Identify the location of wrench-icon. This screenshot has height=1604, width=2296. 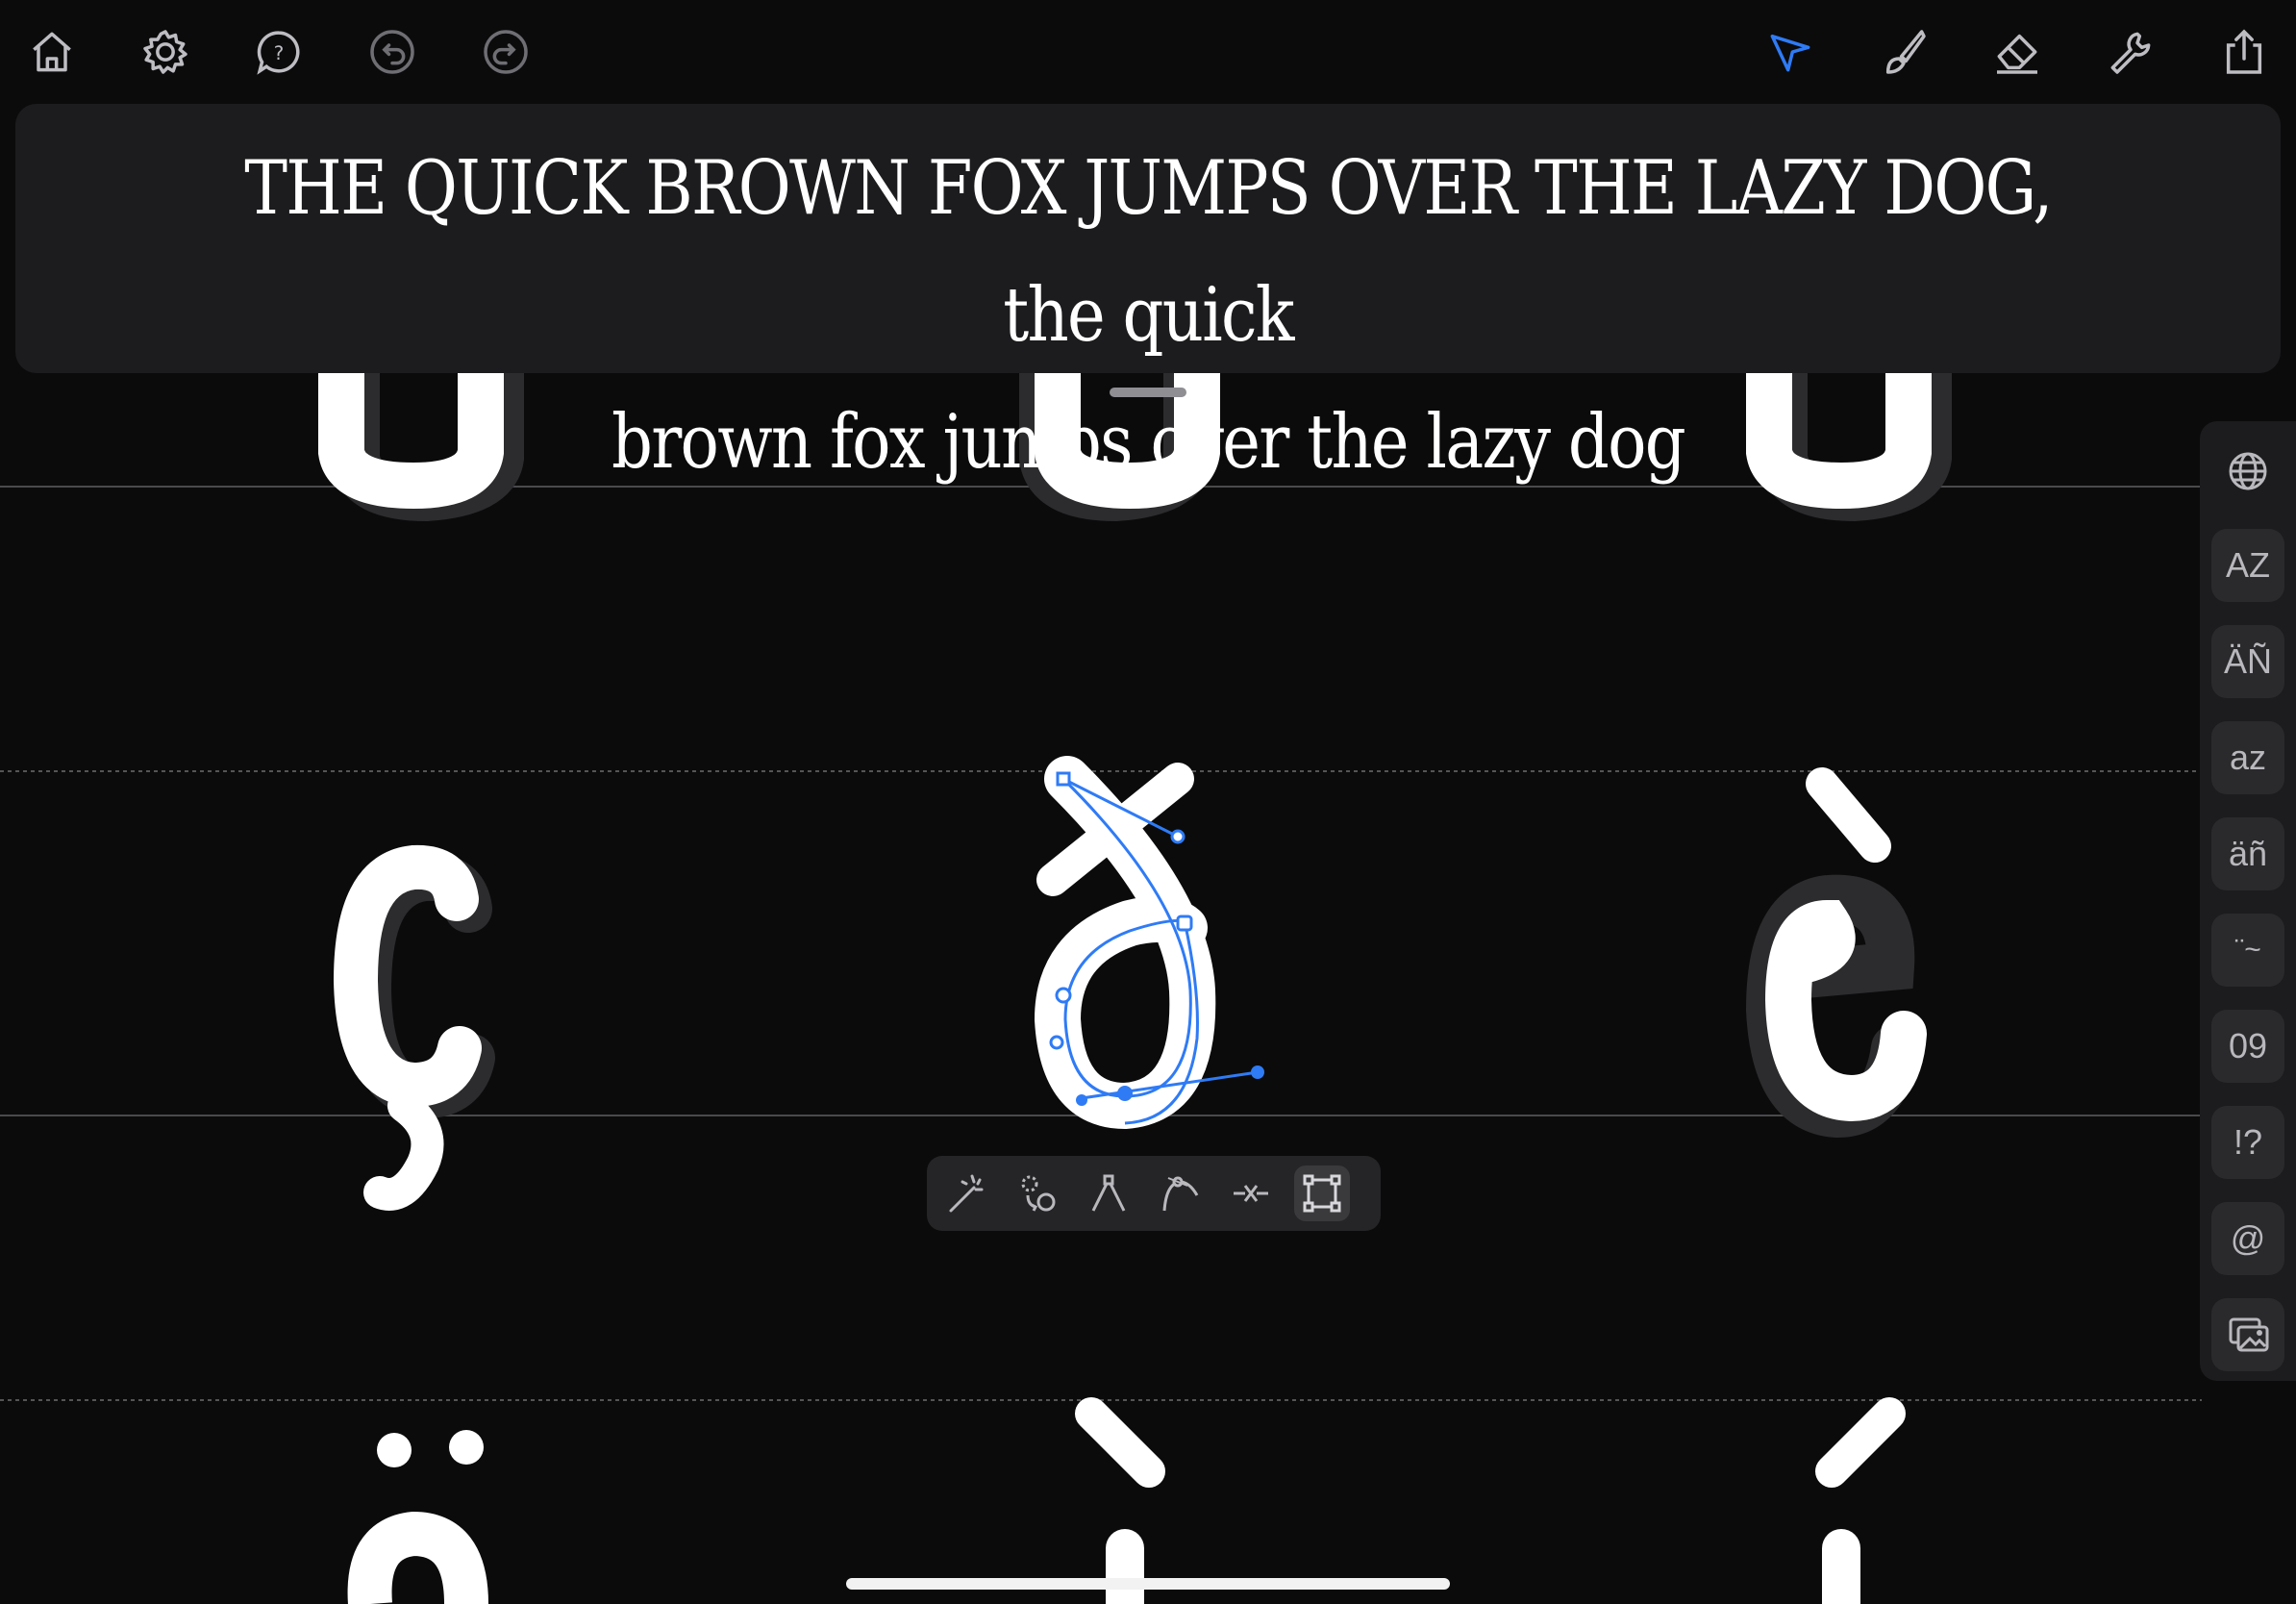
(2130, 52).